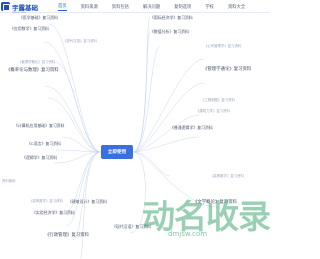 This screenshot has height=259, width=320. I want to click on center-start-button: 立即使用, so click(117, 152).